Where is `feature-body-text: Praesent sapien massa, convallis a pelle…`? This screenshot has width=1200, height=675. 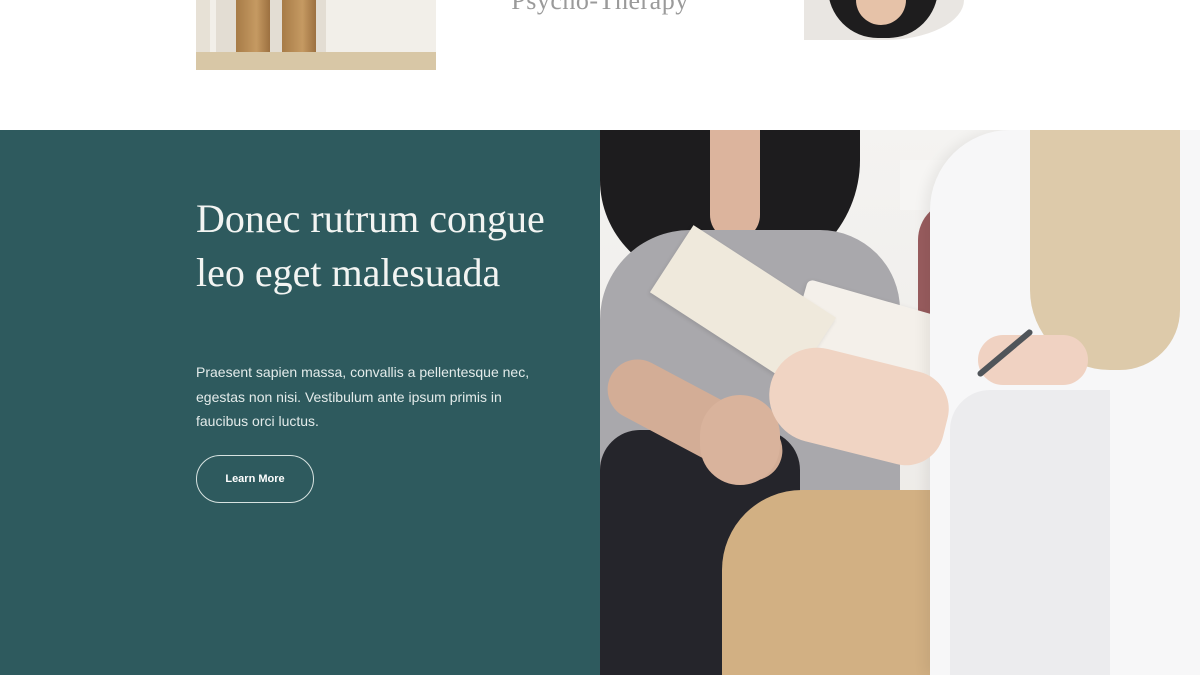 feature-body-text: Praesent sapien massa, convallis a pelle… is located at coordinates (363, 396).